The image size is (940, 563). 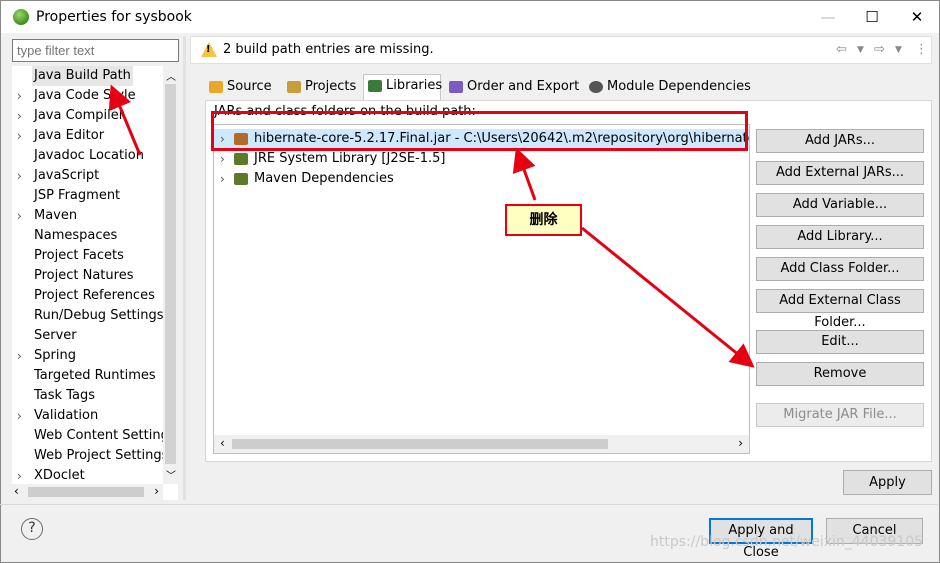 What do you see at coordinates (56, 215) in the screenshot?
I see `tree-item-label: Maven` at bounding box center [56, 215].